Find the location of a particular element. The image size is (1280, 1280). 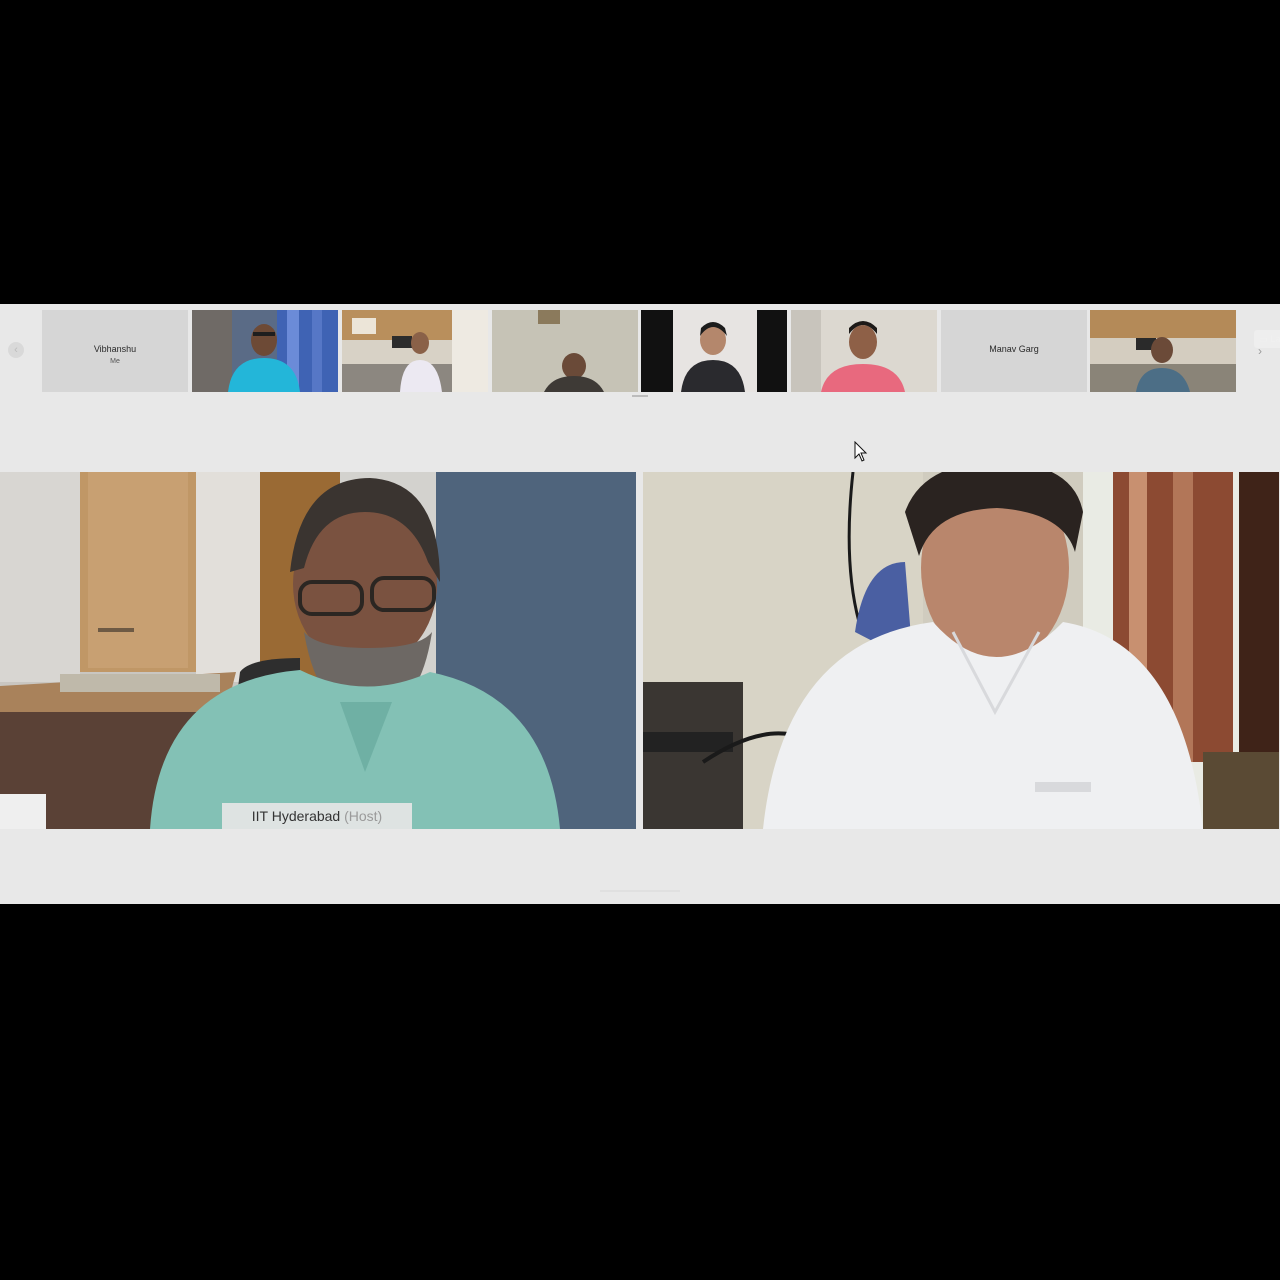

bottom-resize-handle is located at coordinates (640, 891).